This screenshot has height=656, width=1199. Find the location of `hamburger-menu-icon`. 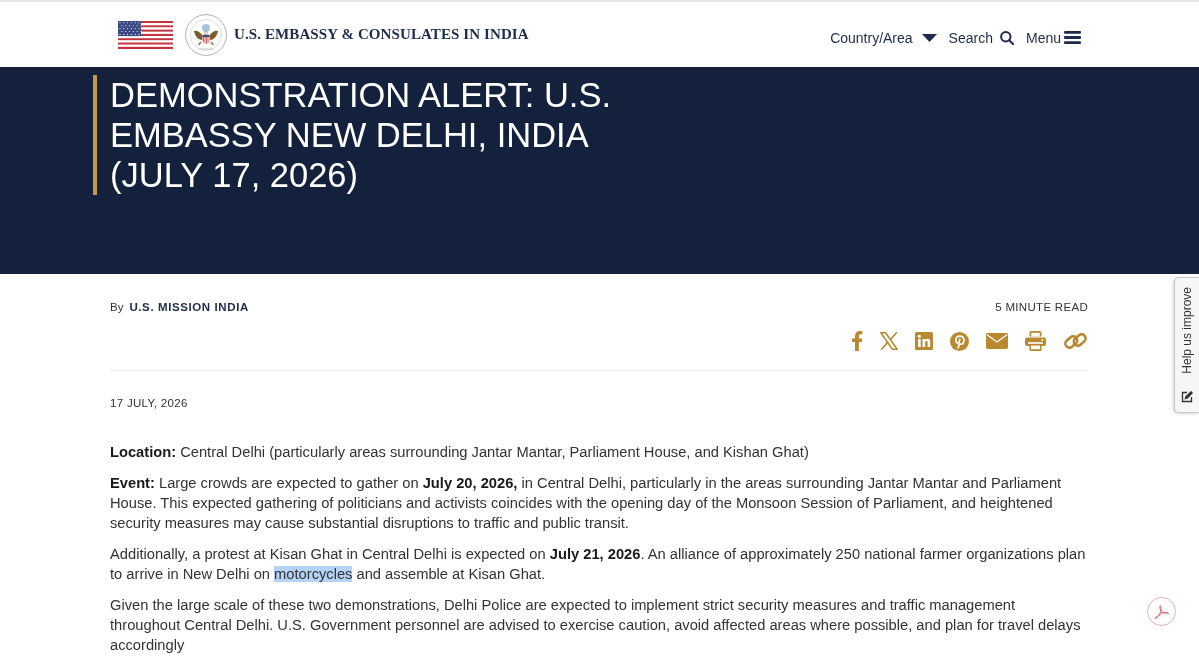

hamburger-menu-icon is located at coordinates (1072, 37).